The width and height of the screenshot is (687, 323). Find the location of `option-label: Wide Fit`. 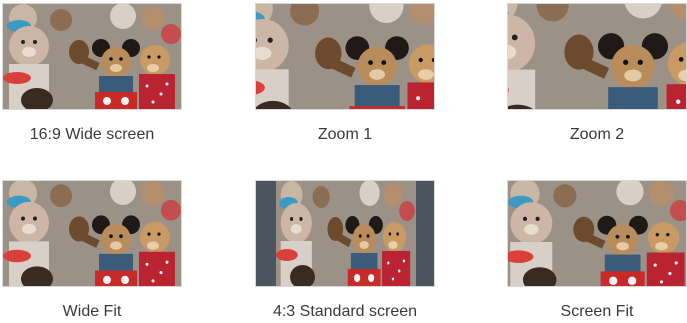

option-label: Wide Fit is located at coordinates (92, 311).